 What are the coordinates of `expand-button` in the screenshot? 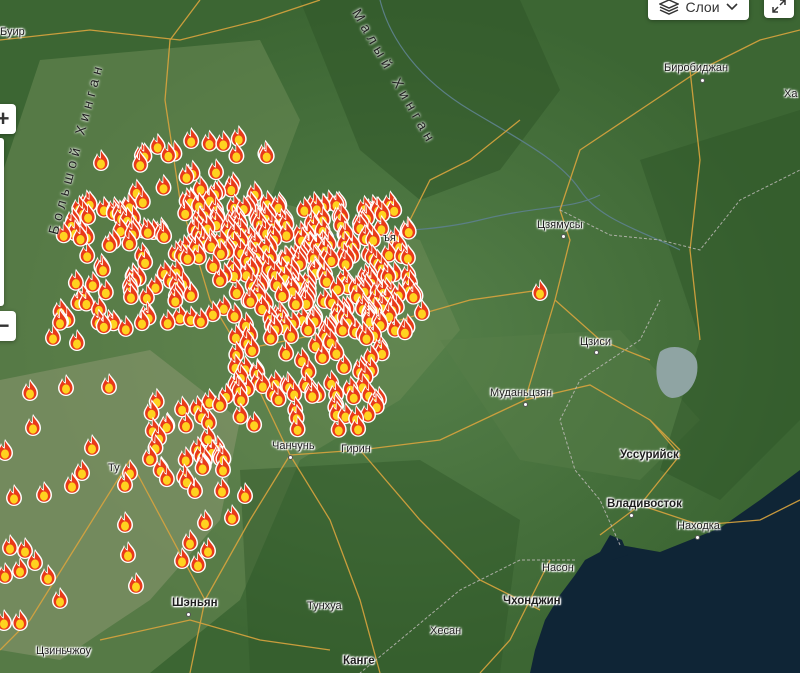 It's located at (779, 9).